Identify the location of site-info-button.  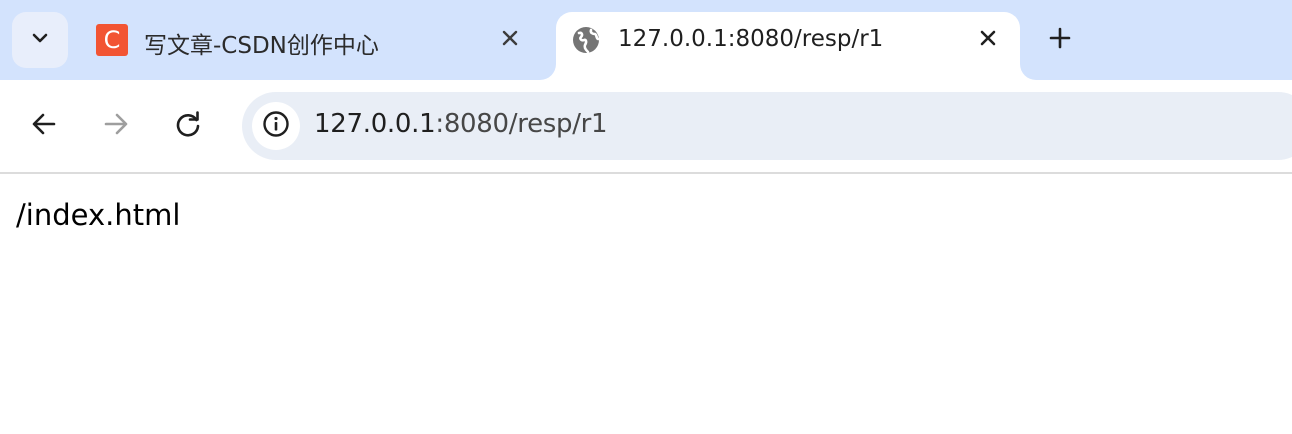
(276, 126).